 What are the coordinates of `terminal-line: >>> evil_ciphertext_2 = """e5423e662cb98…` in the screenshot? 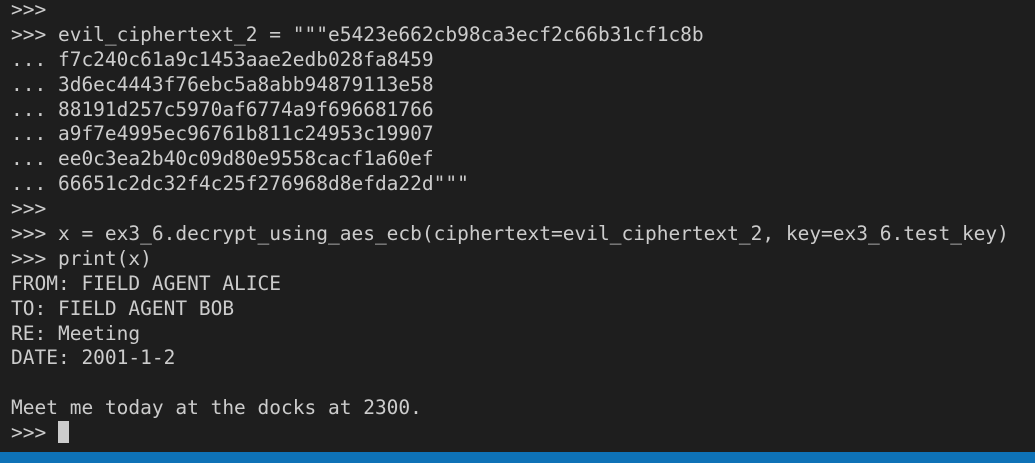 It's located at (357, 34).